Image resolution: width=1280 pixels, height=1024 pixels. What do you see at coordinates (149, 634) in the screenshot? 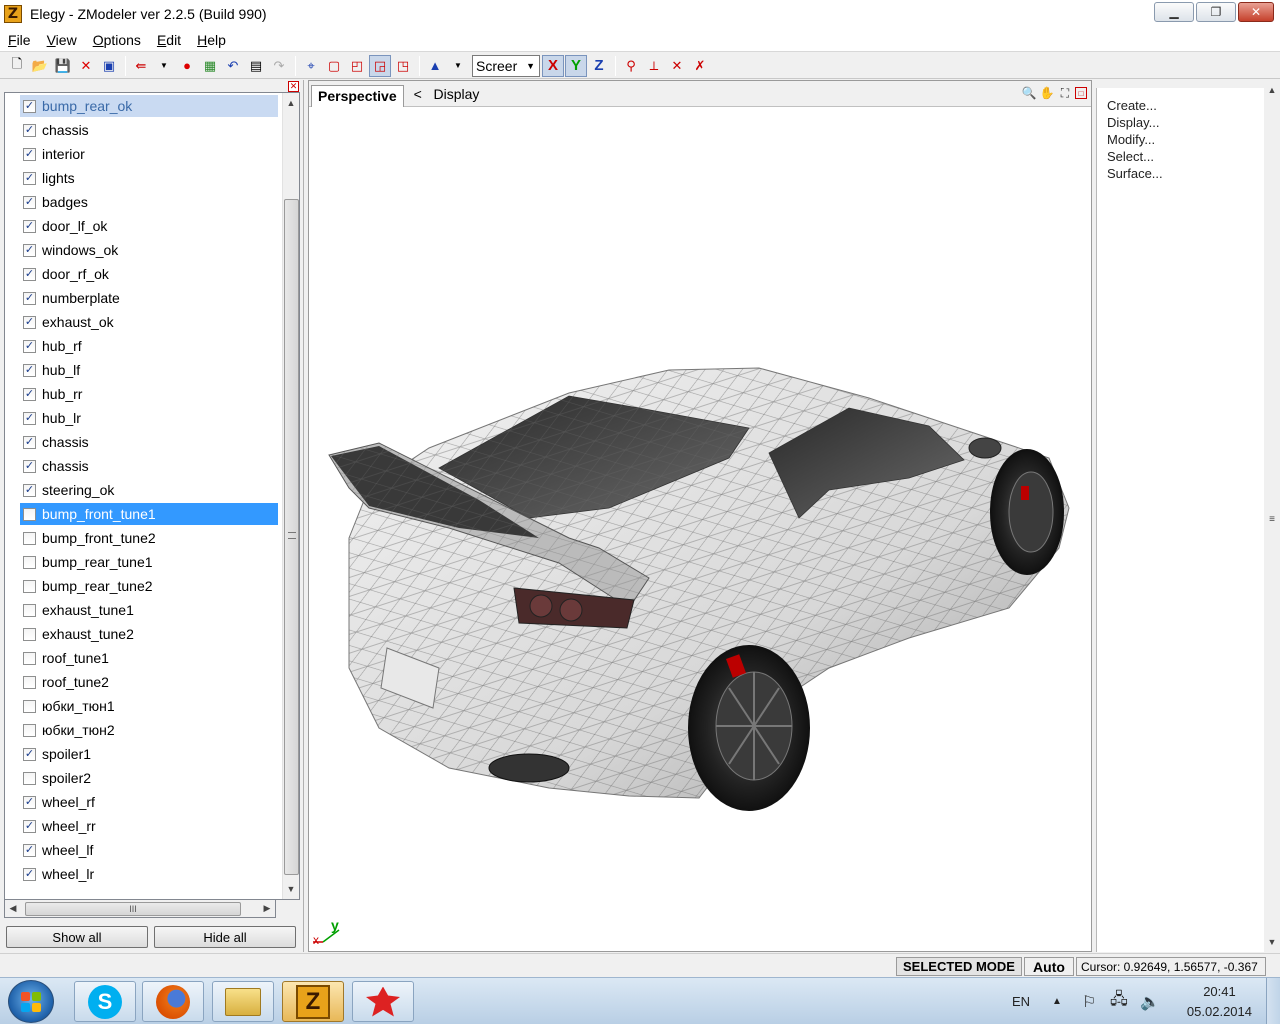
I see `list-item: exhaust_tune2` at bounding box center [149, 634].